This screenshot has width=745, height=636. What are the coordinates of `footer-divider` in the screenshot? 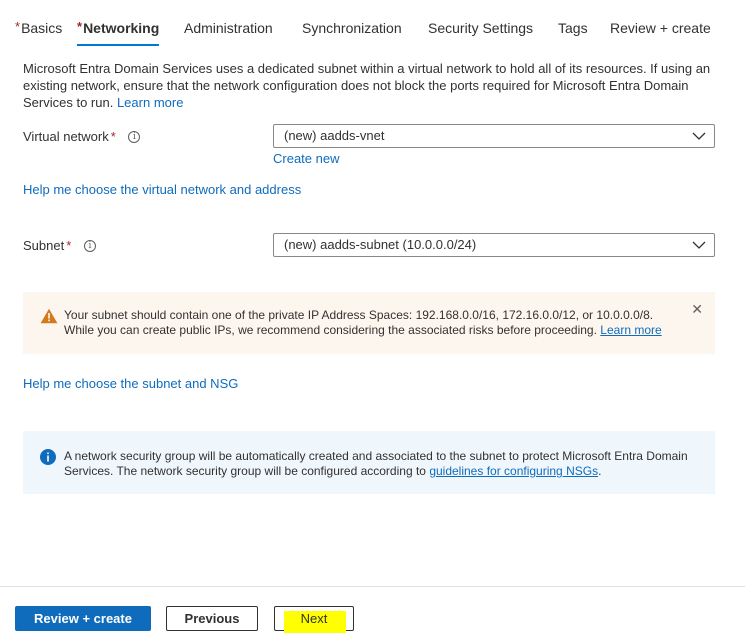 It's located at (372, 586).